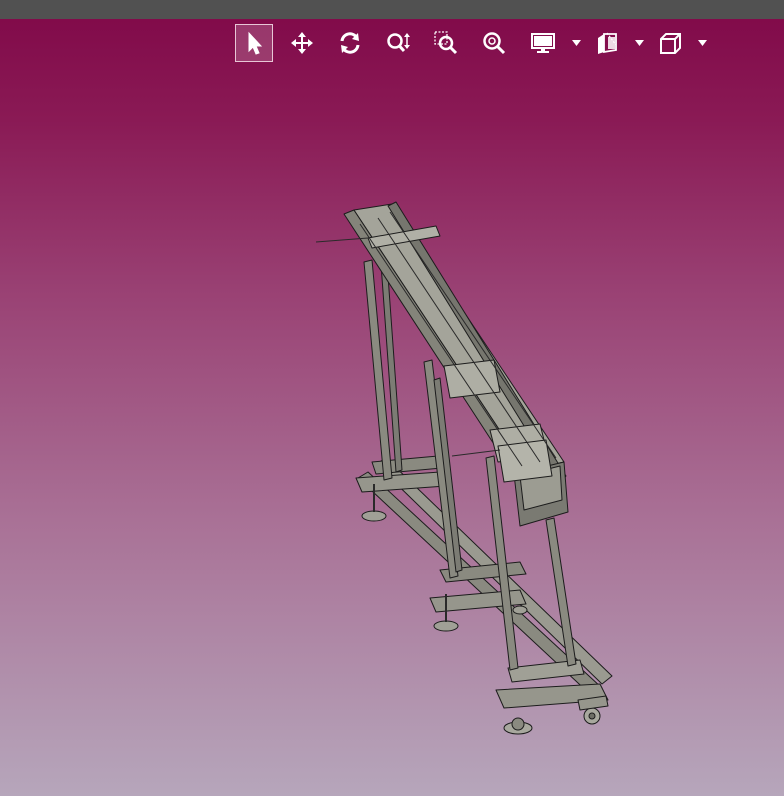  I want to click on rear-shaft, so click(342, 240).